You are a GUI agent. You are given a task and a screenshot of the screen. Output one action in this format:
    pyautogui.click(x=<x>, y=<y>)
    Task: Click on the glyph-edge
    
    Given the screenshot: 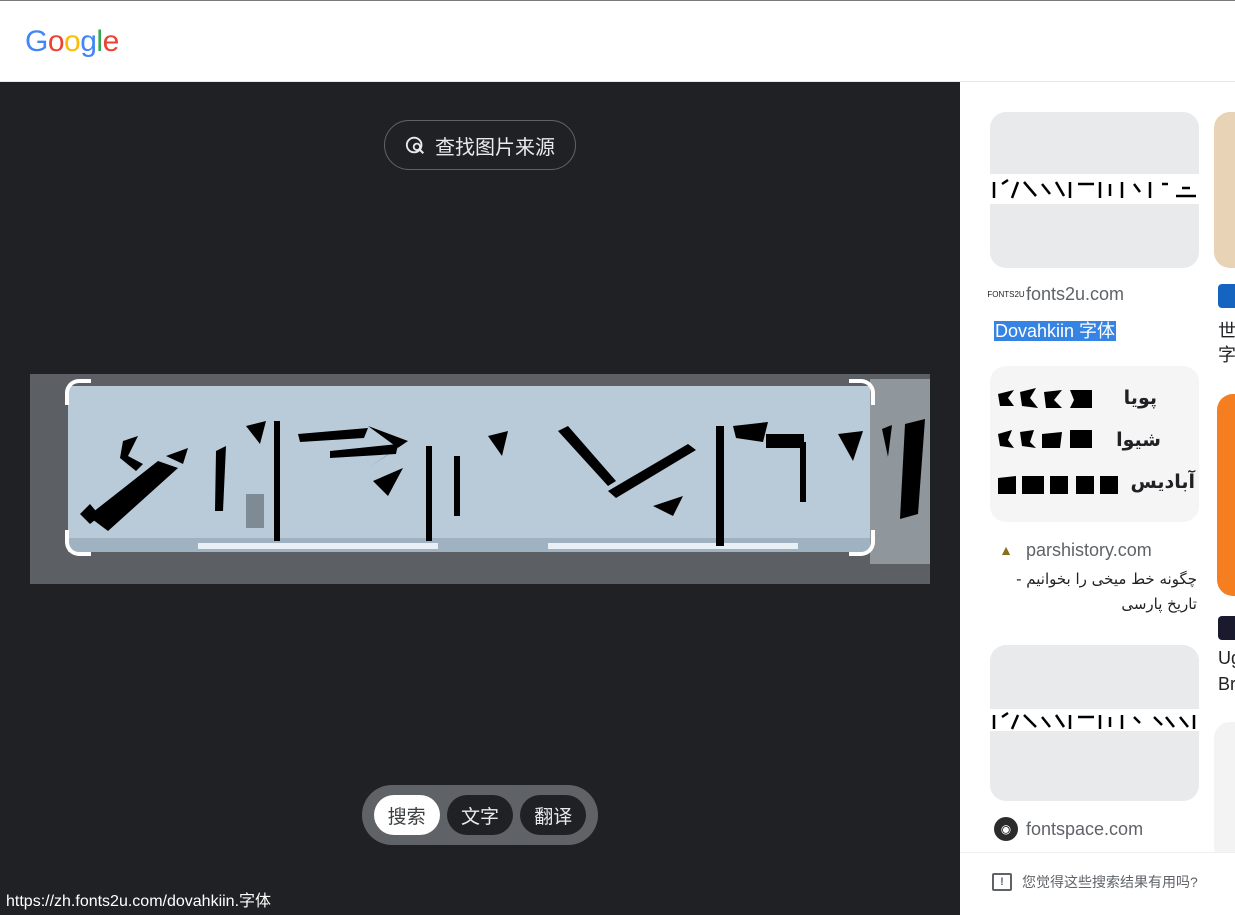 What is the action you would take?
    pyautogui.click(x=903, y=469)
    